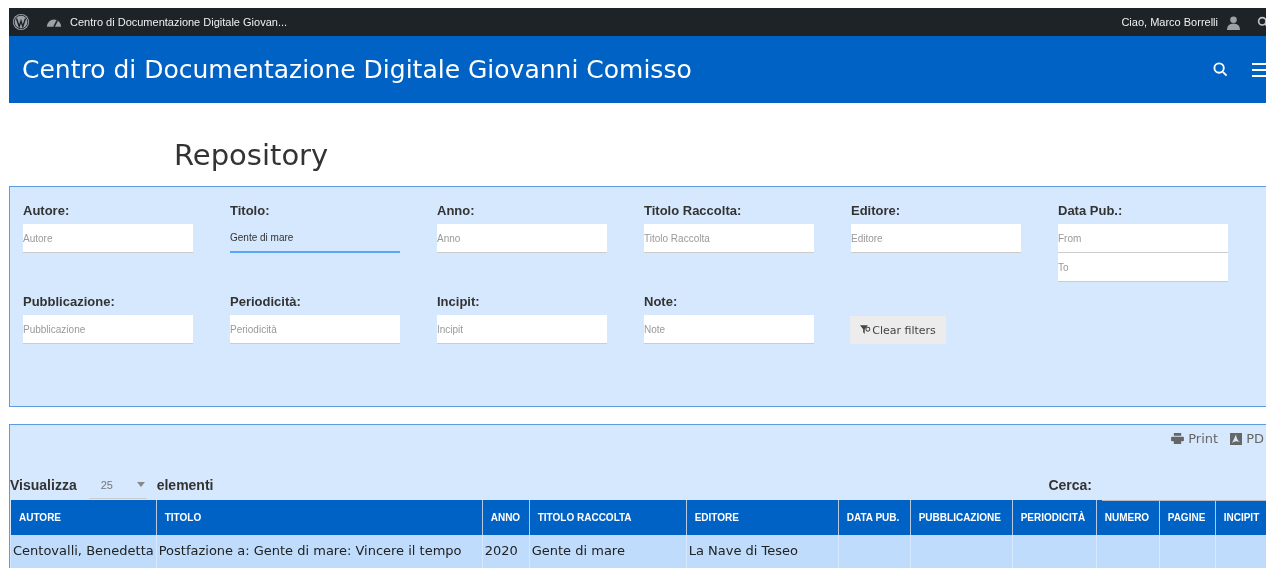  What do you see at coordinates (1195, 438) in the screenshot?
I see `export-button: Print` at bounding box center [1195, 438].